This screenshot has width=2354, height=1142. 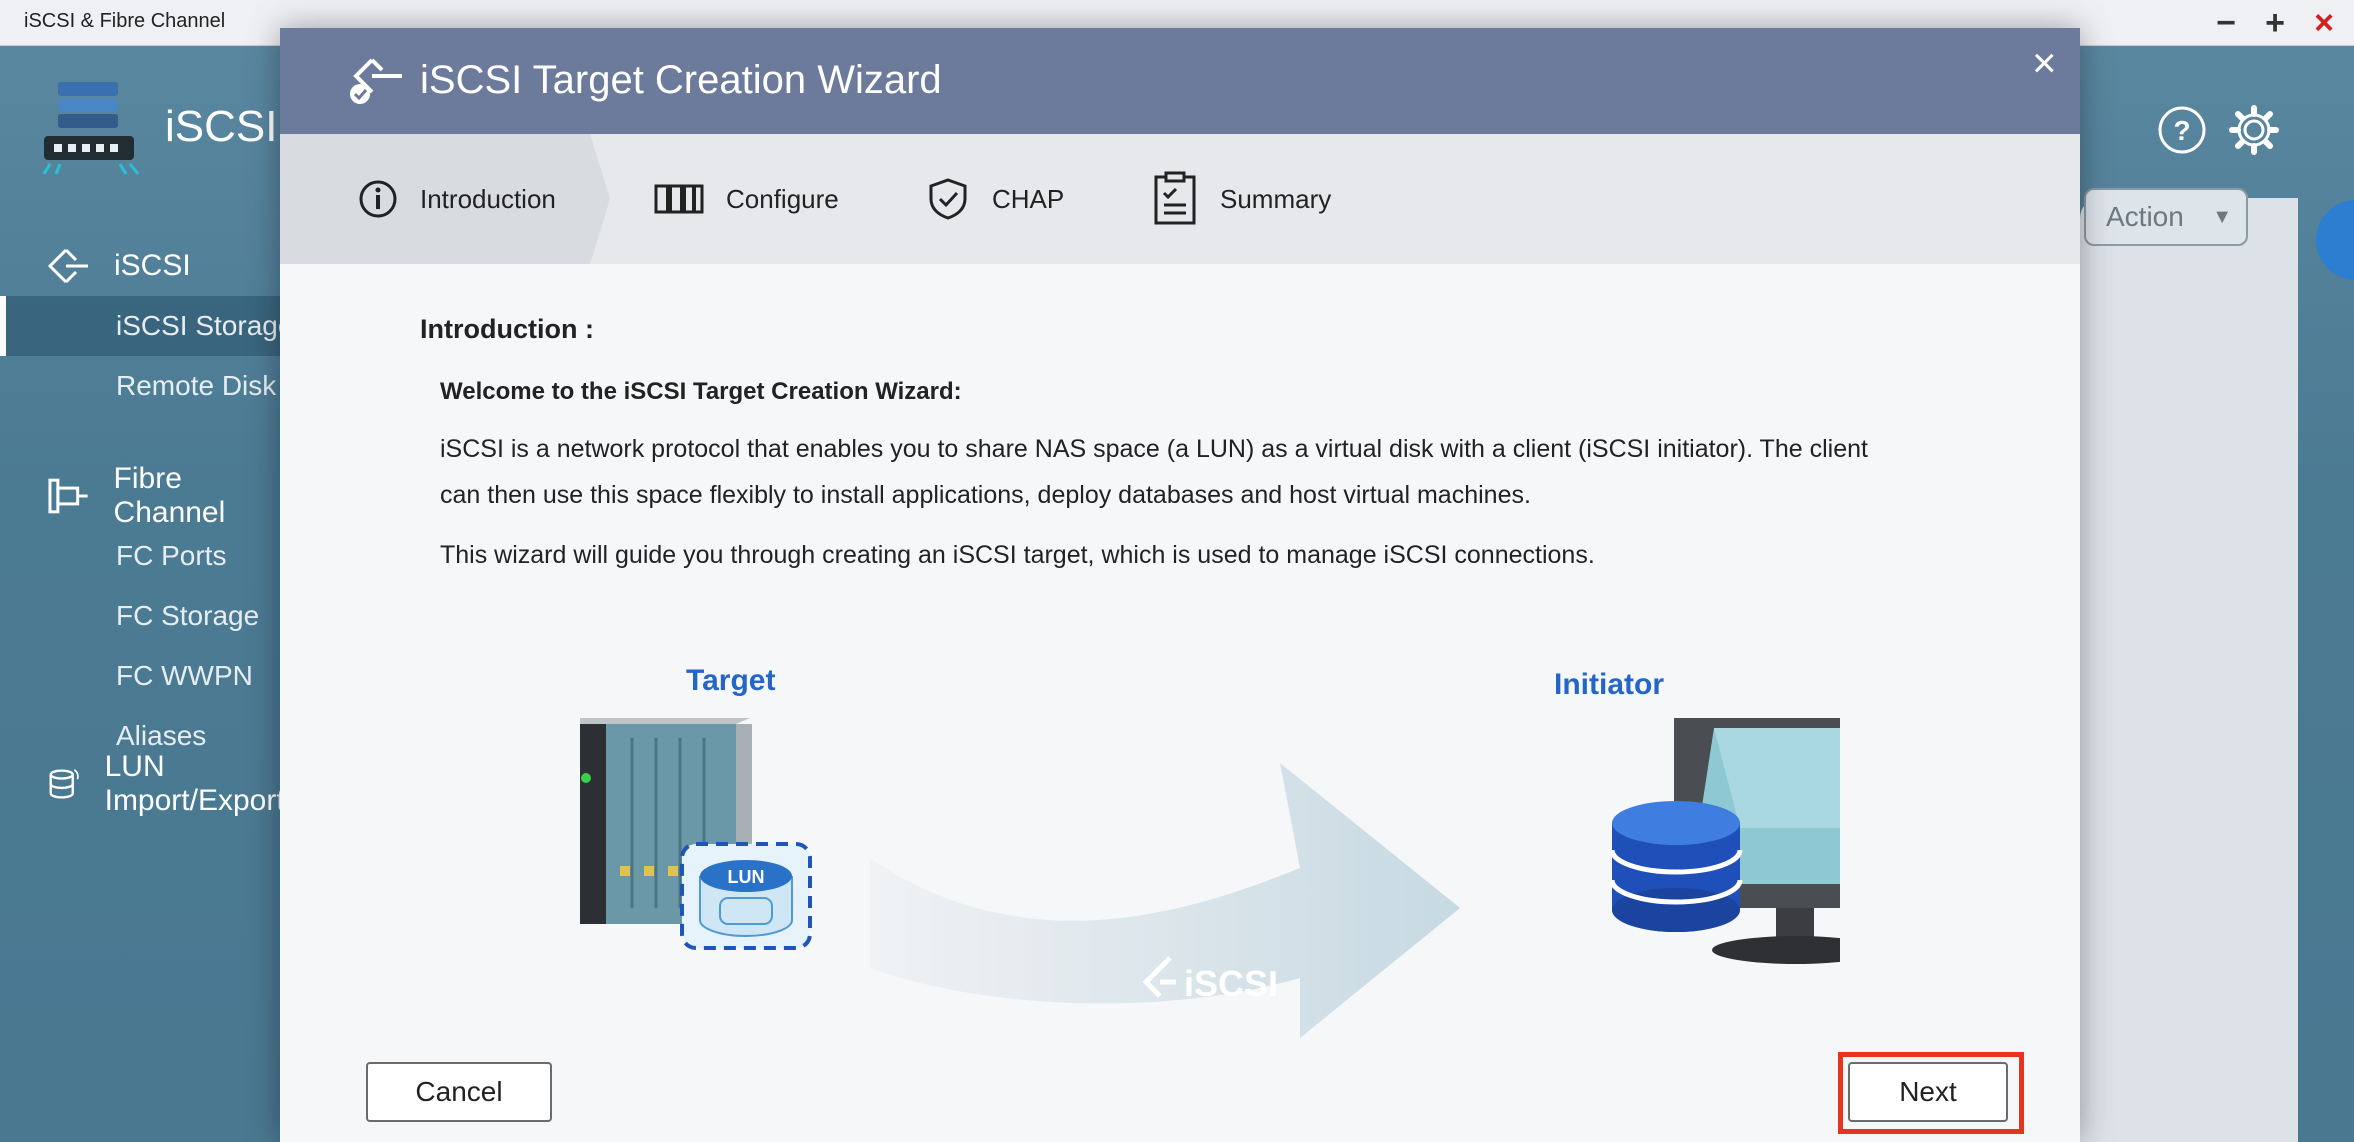 I want to click on shield-check-icon, so click(x=948, y=199).